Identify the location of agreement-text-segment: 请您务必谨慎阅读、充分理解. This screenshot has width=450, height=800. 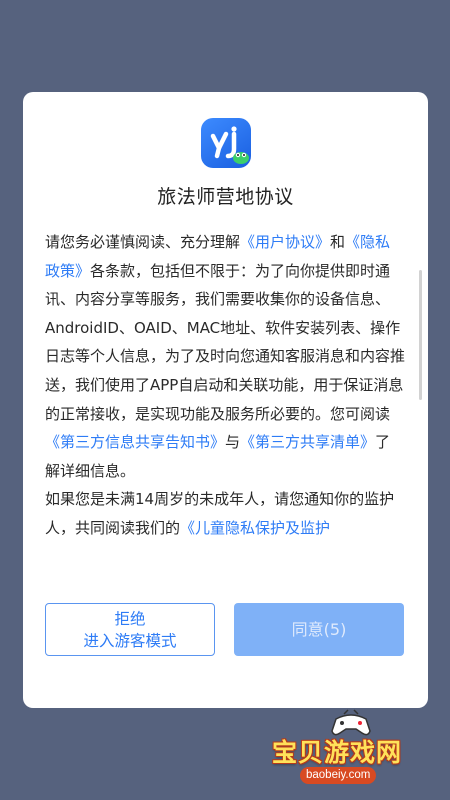
(143, 242).